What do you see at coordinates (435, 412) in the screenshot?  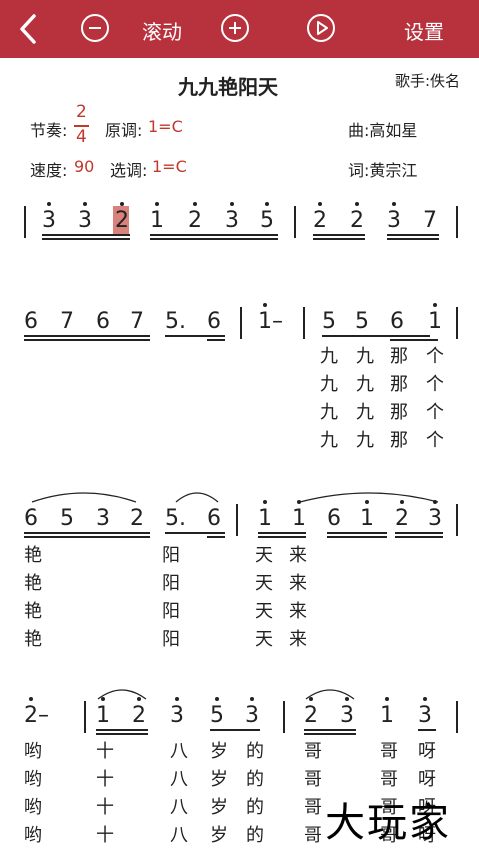 I see `lyric-char: 个` at bounding box center [435, 412].